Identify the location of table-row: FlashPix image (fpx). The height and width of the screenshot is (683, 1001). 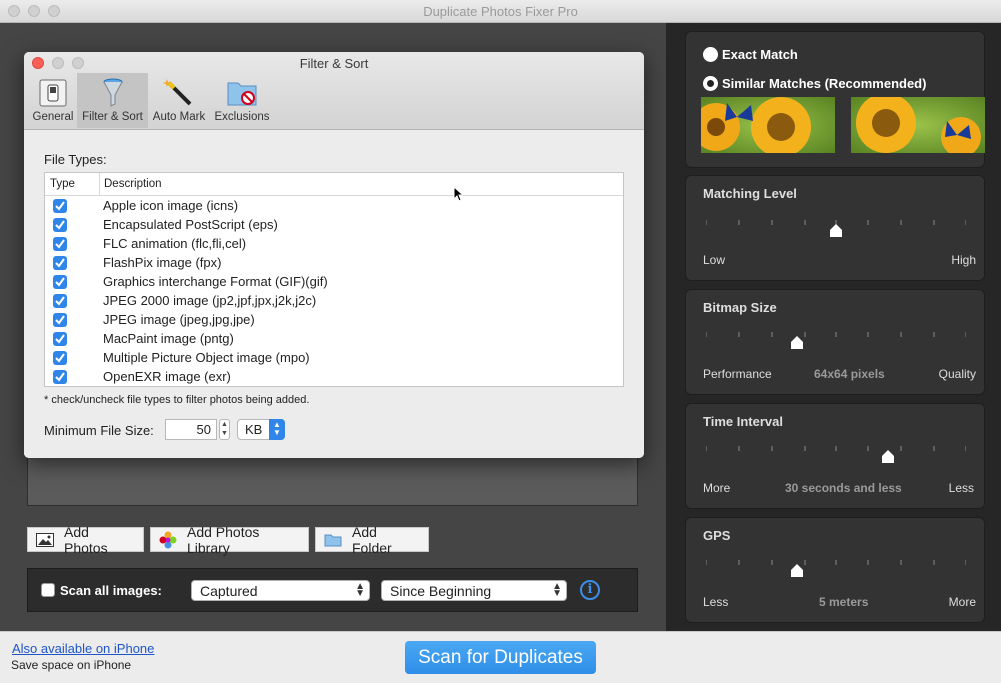
(334, 262).